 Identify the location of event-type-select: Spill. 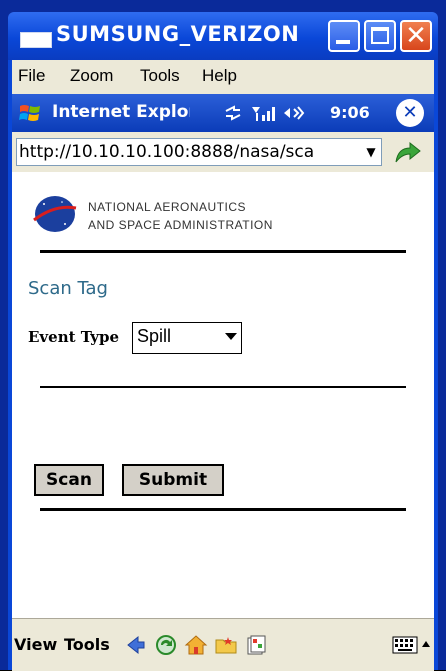
(187, 338).